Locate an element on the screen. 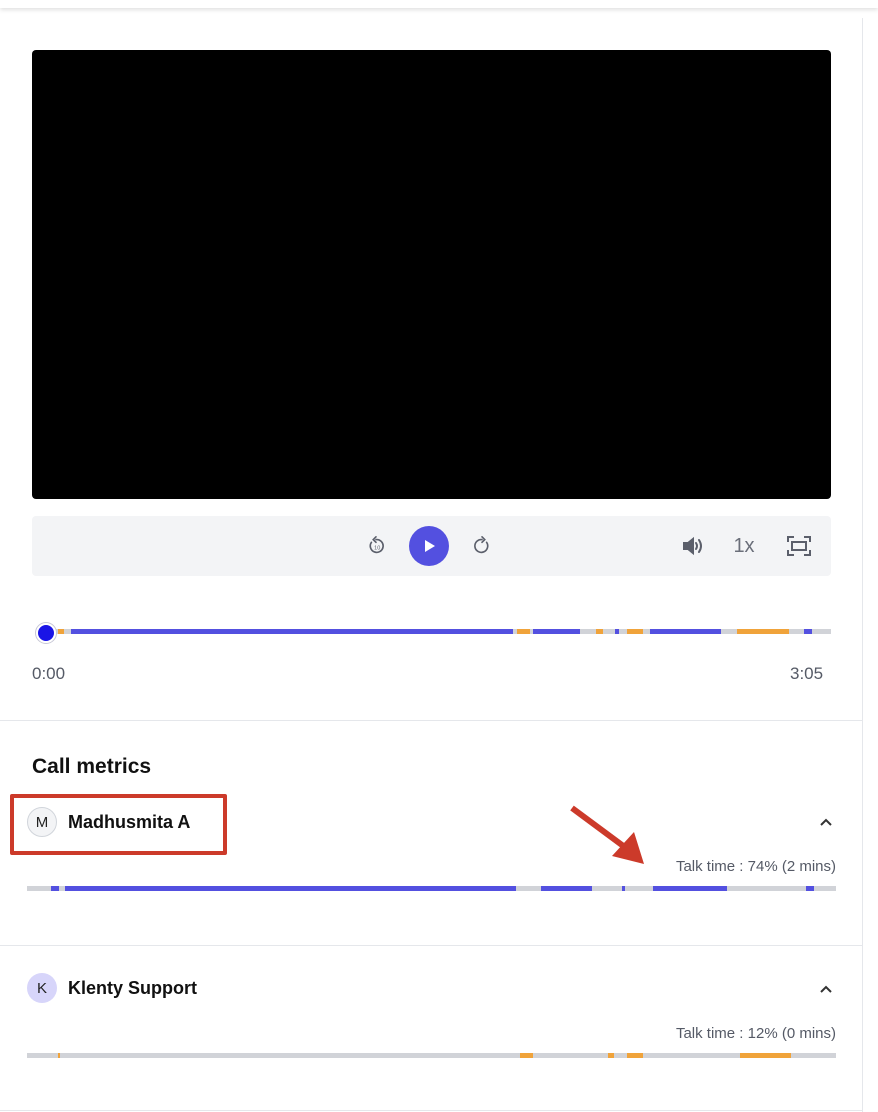 The image size is (878, 1112). avatar: K is located at coordinates (42, 988).